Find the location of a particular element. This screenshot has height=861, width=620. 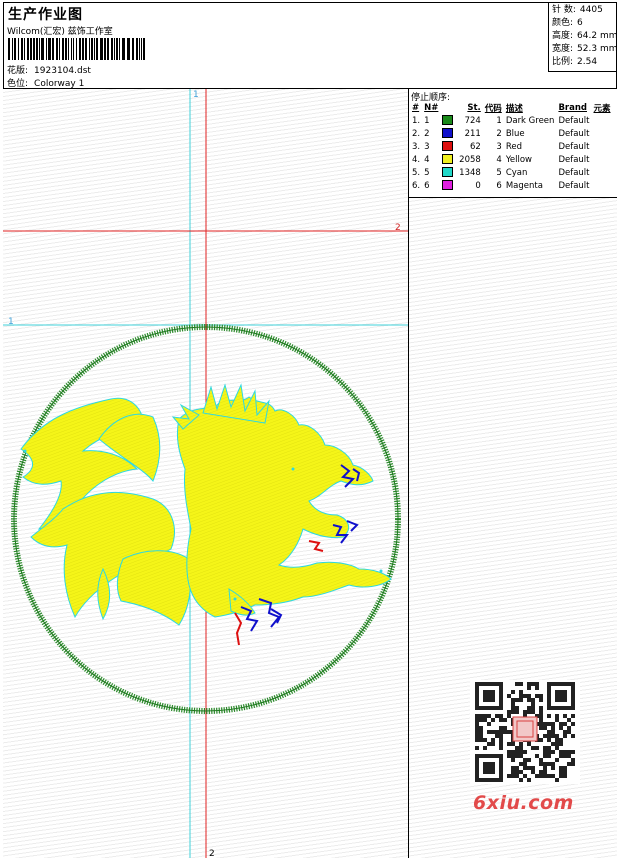

table-header-row: # N# St. 代码 描述 Brand 元素 is located at coordinates (511, 107).